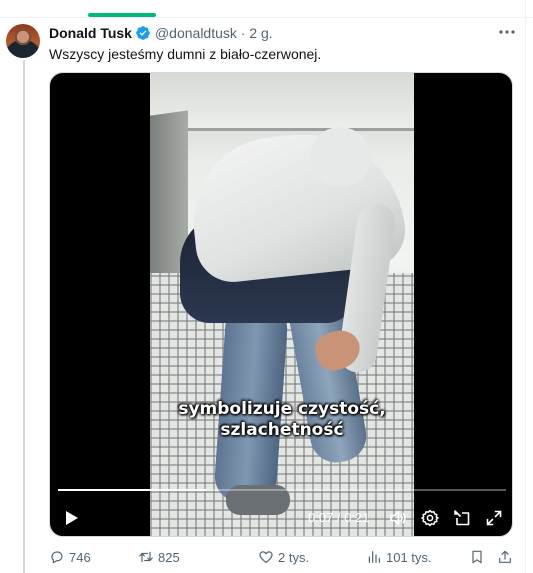  What do you see at coordinates (266, 17) in the screenshot?
I see `top-divider` at bounding box center [266, 17].